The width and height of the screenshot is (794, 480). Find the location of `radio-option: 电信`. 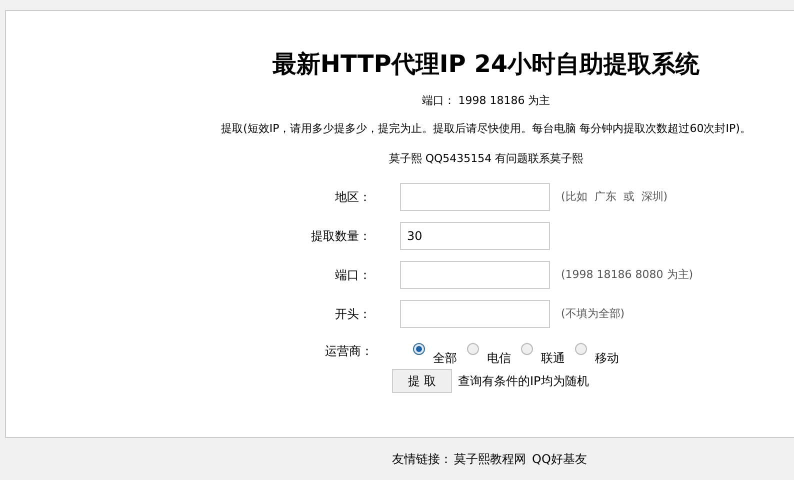

radio-option: 电信 is located at coordinates (489, 354).